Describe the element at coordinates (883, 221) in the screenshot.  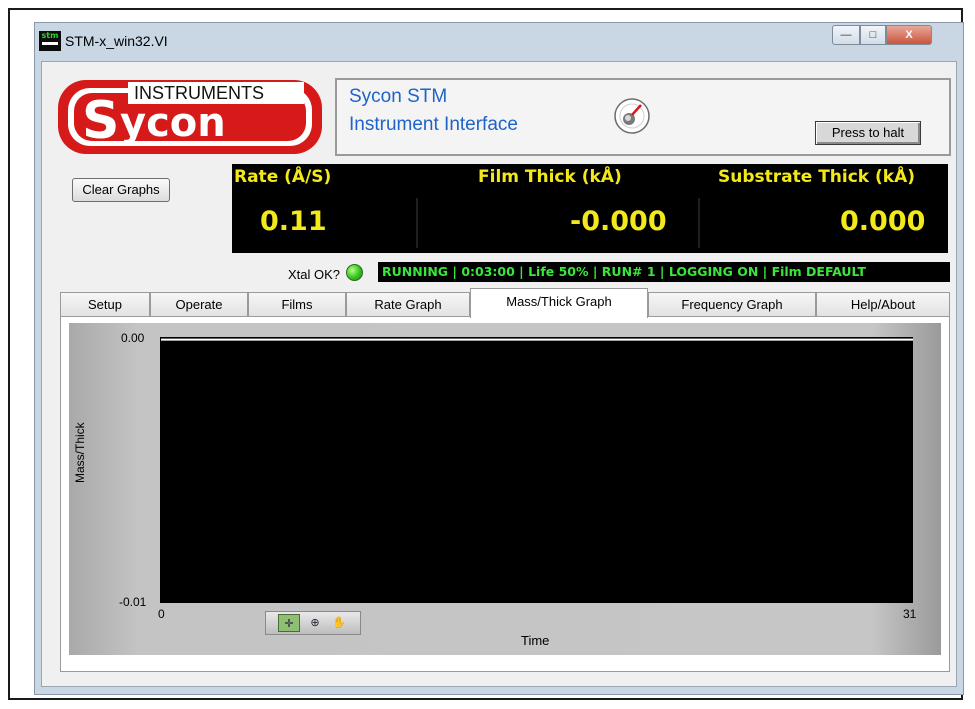
I see `substrate-thick-value: 0.000` at that location.